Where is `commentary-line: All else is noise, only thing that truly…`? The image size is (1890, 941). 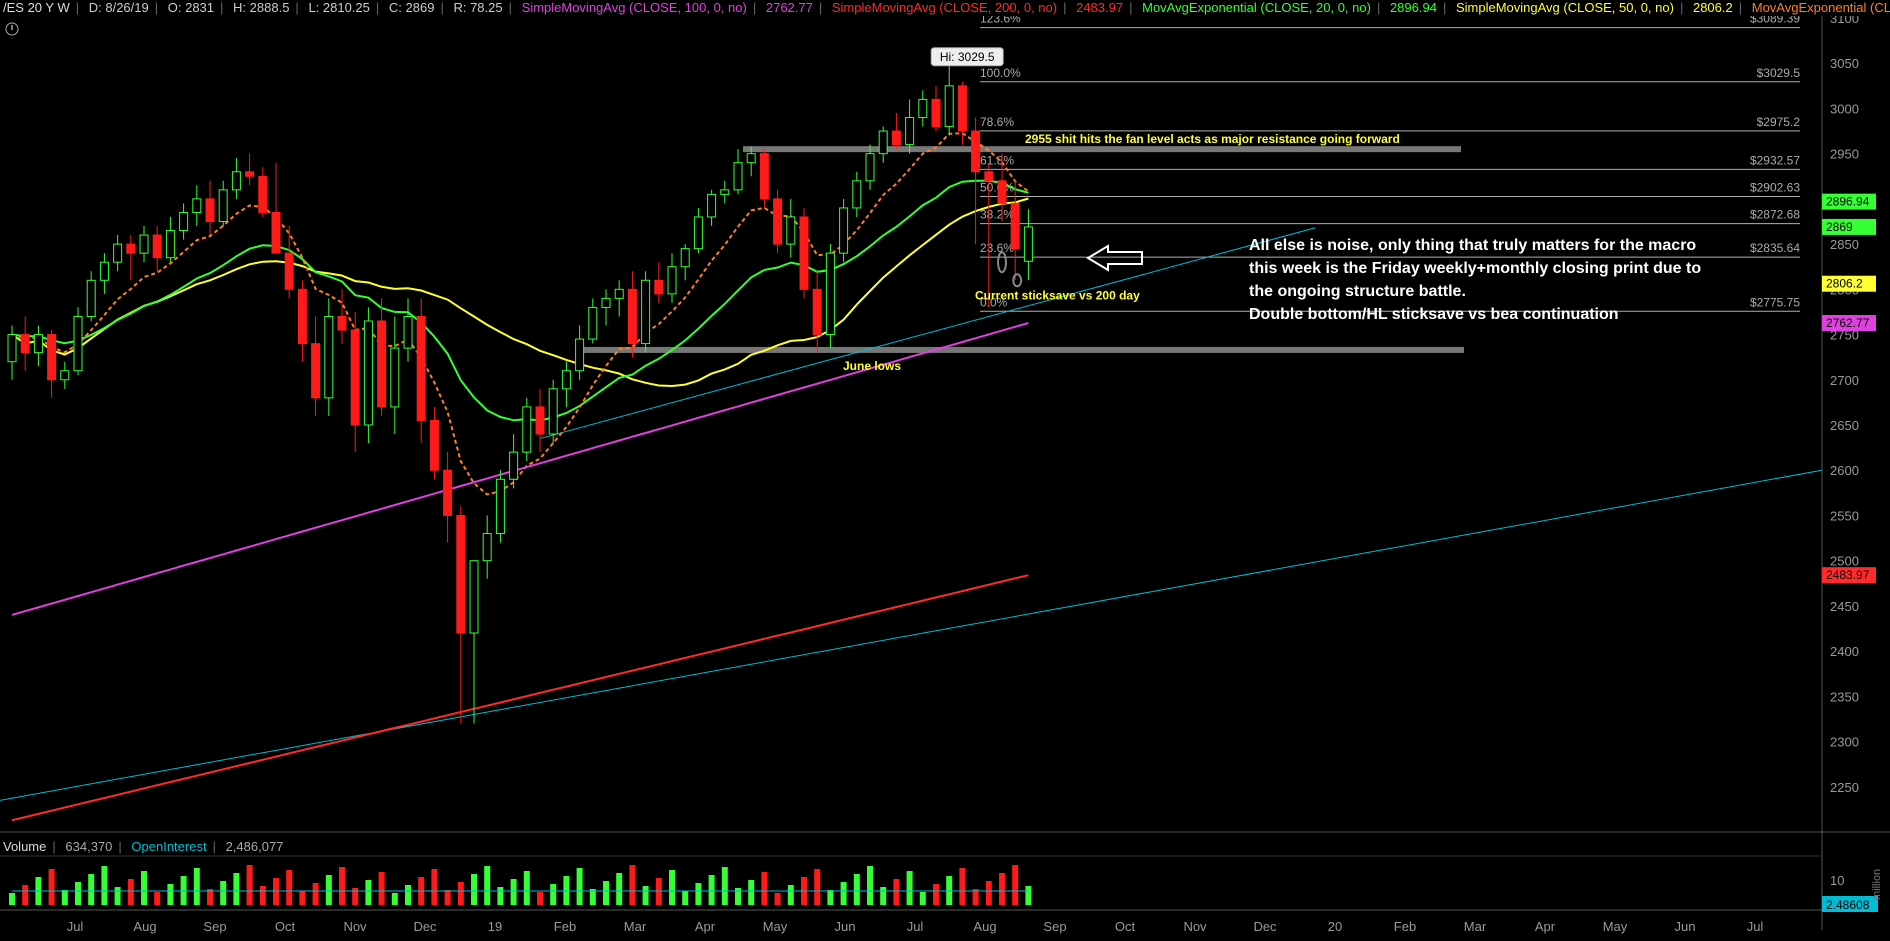
commentary-line: All else is noise, only thing that truly… is located at coordinates (1472, 245).